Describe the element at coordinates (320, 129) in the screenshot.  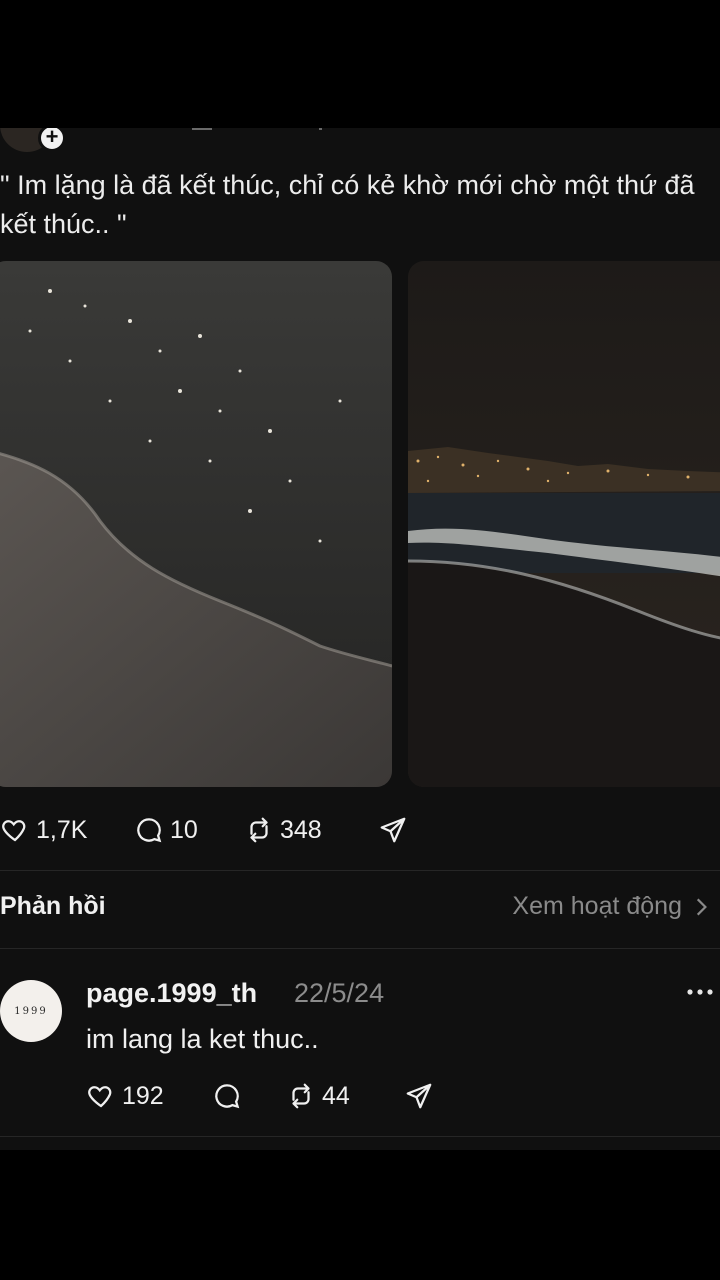
I see `timestamp-fragment` at that location.